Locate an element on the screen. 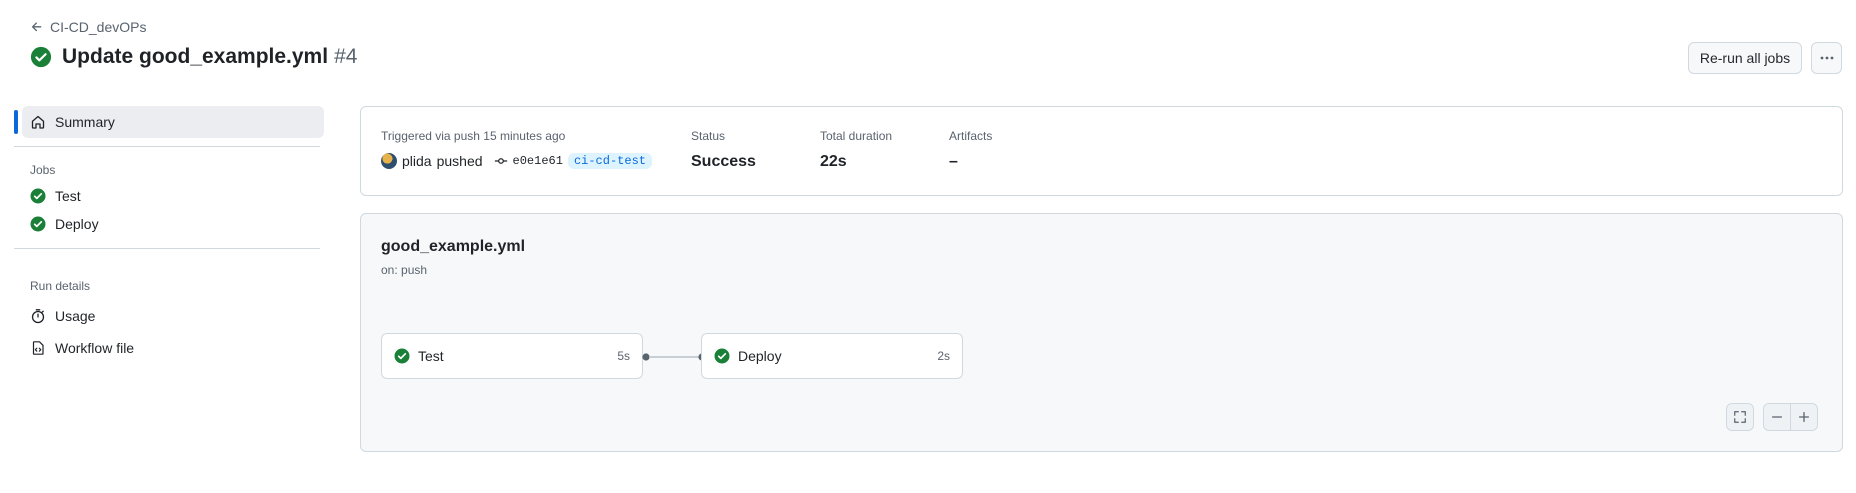 The height and width of the screenshot is (493, 1856). push-action: pushed is located at coordinates (459, 161).